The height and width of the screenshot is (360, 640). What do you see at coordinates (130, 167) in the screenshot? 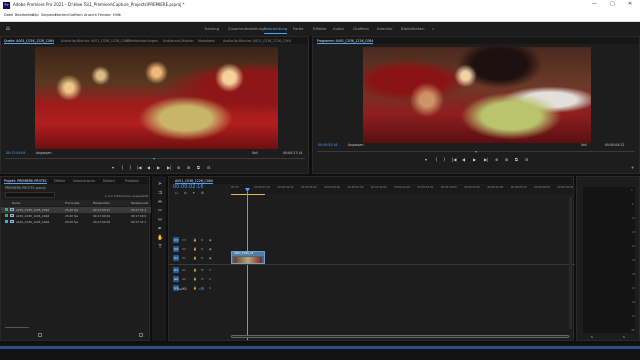
I see `source-mark-out-button: }` at bounding box center [130, 167].